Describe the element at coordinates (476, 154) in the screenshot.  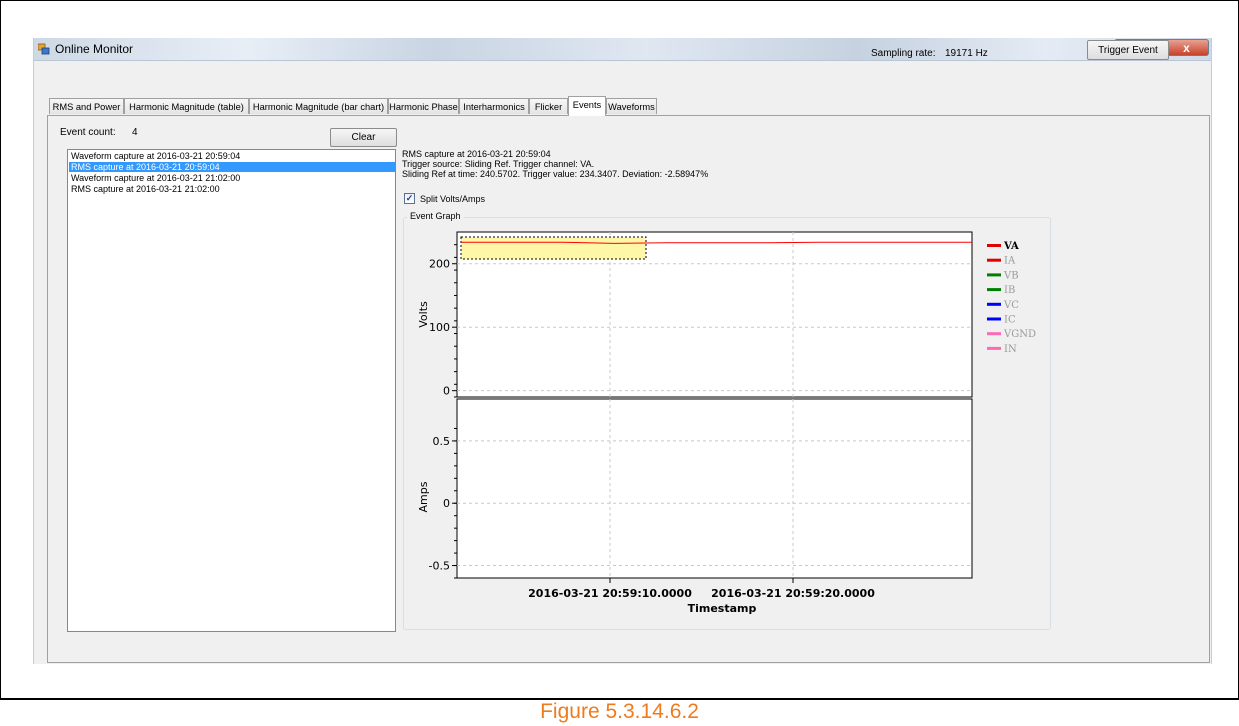
I see `event-detail-title: RMS capture at 2016-03-21 20:59:04` at that location.